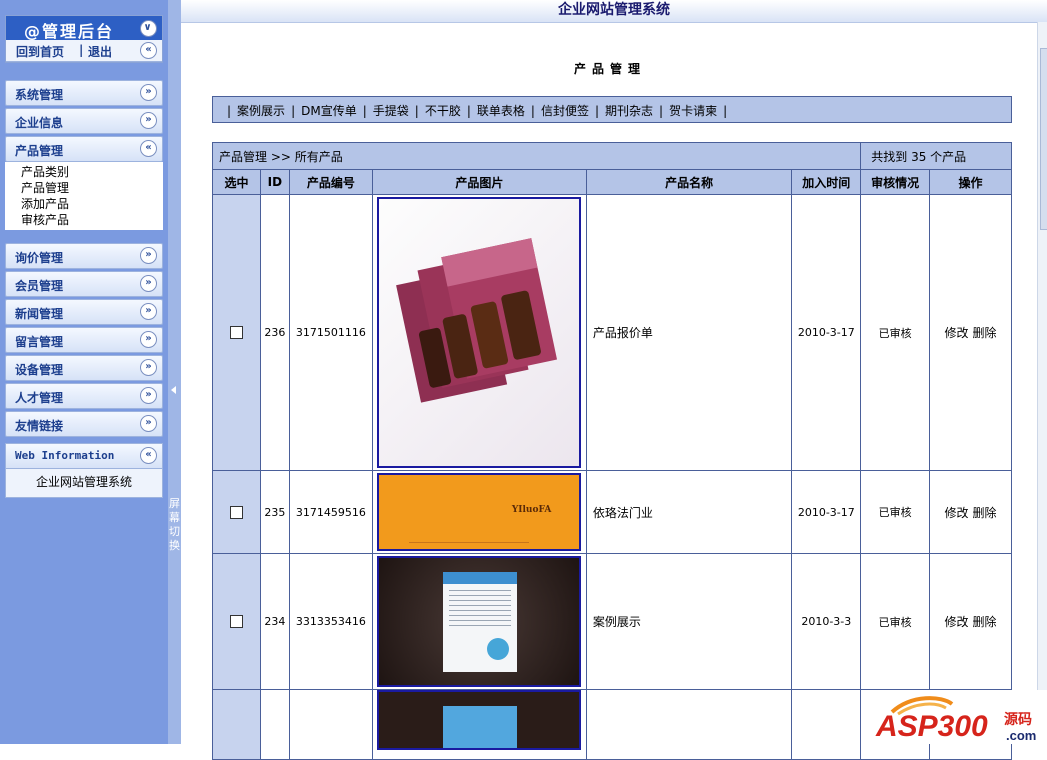 The image size is (1047, 760). What do you see at coordinates (40, 51) in the screenshot?
I see `home-link: 回到首页` at bounding box center [40, 51].